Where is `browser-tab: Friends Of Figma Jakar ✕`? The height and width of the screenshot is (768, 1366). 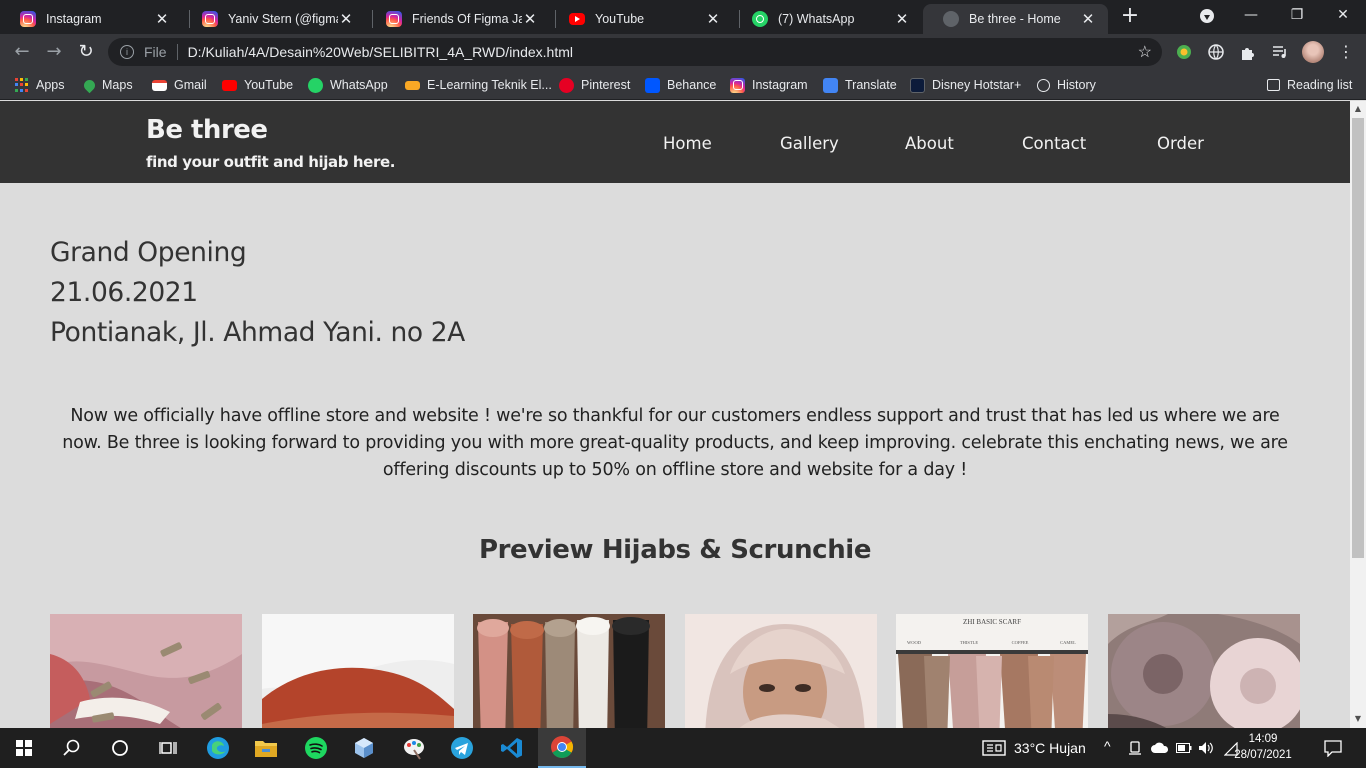
browser-tab: Friends Of Figma Jakar ✕ is located at coordinates (458, 19).